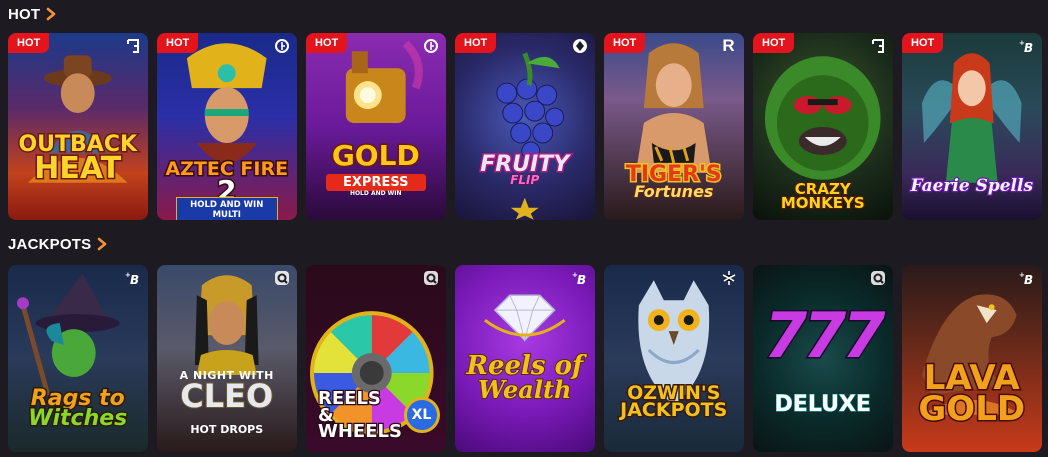 This screenshot has width=1048, height=457. Describe the element at coordinates (822, 404) in the screenshot. I see `game-title: DELUXE` at that location.